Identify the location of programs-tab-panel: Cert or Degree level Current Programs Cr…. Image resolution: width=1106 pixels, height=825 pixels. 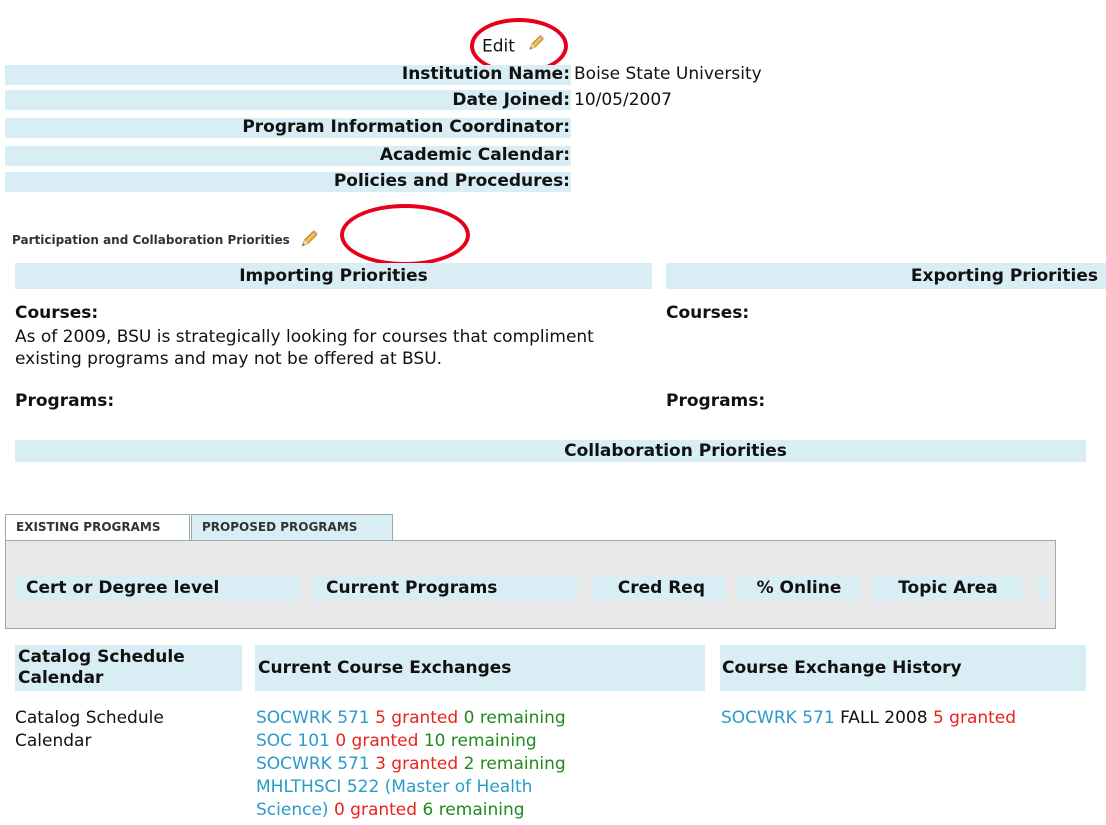
(530, 584).